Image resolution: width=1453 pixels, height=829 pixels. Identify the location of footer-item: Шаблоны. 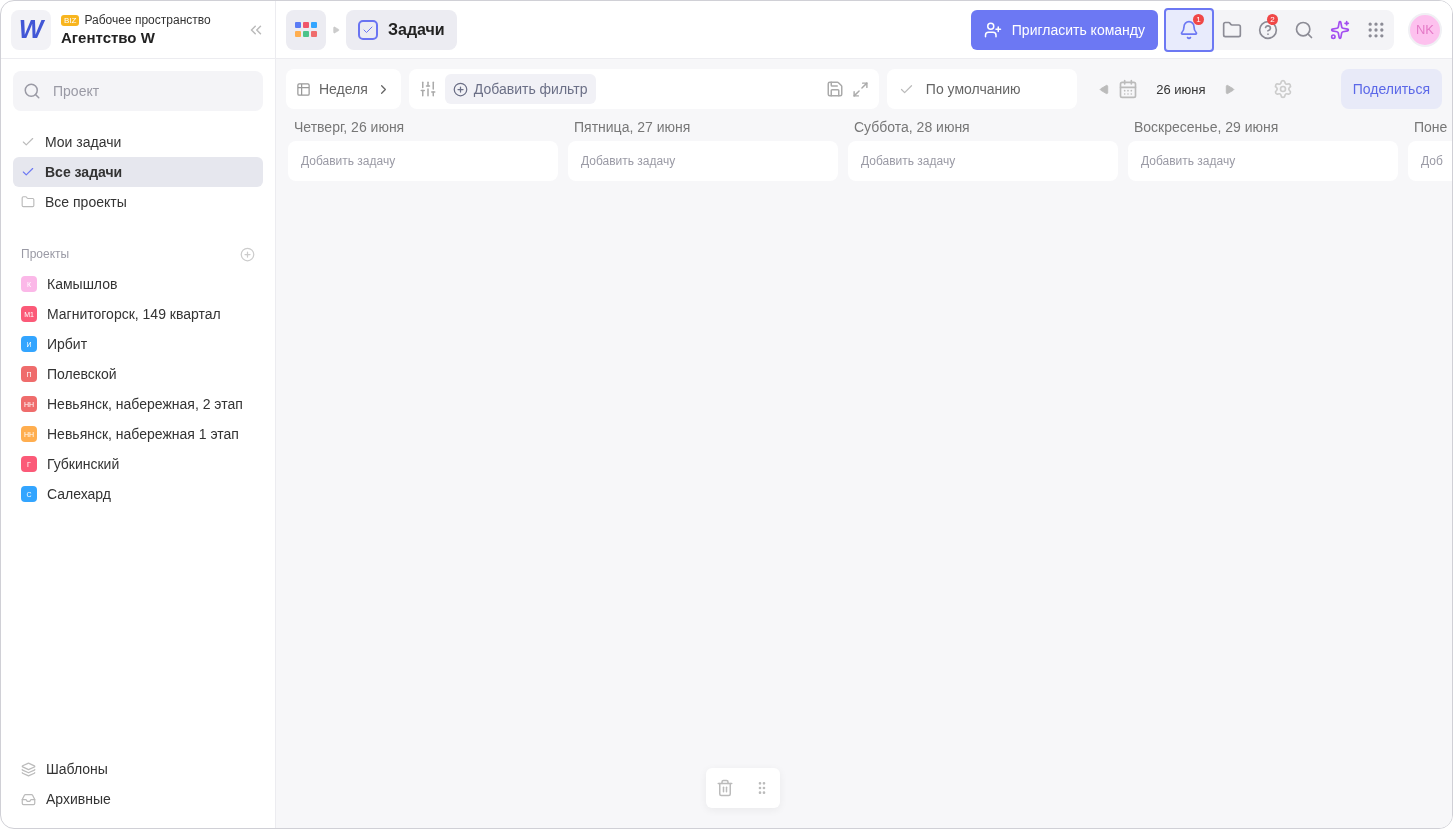
(138, 769).